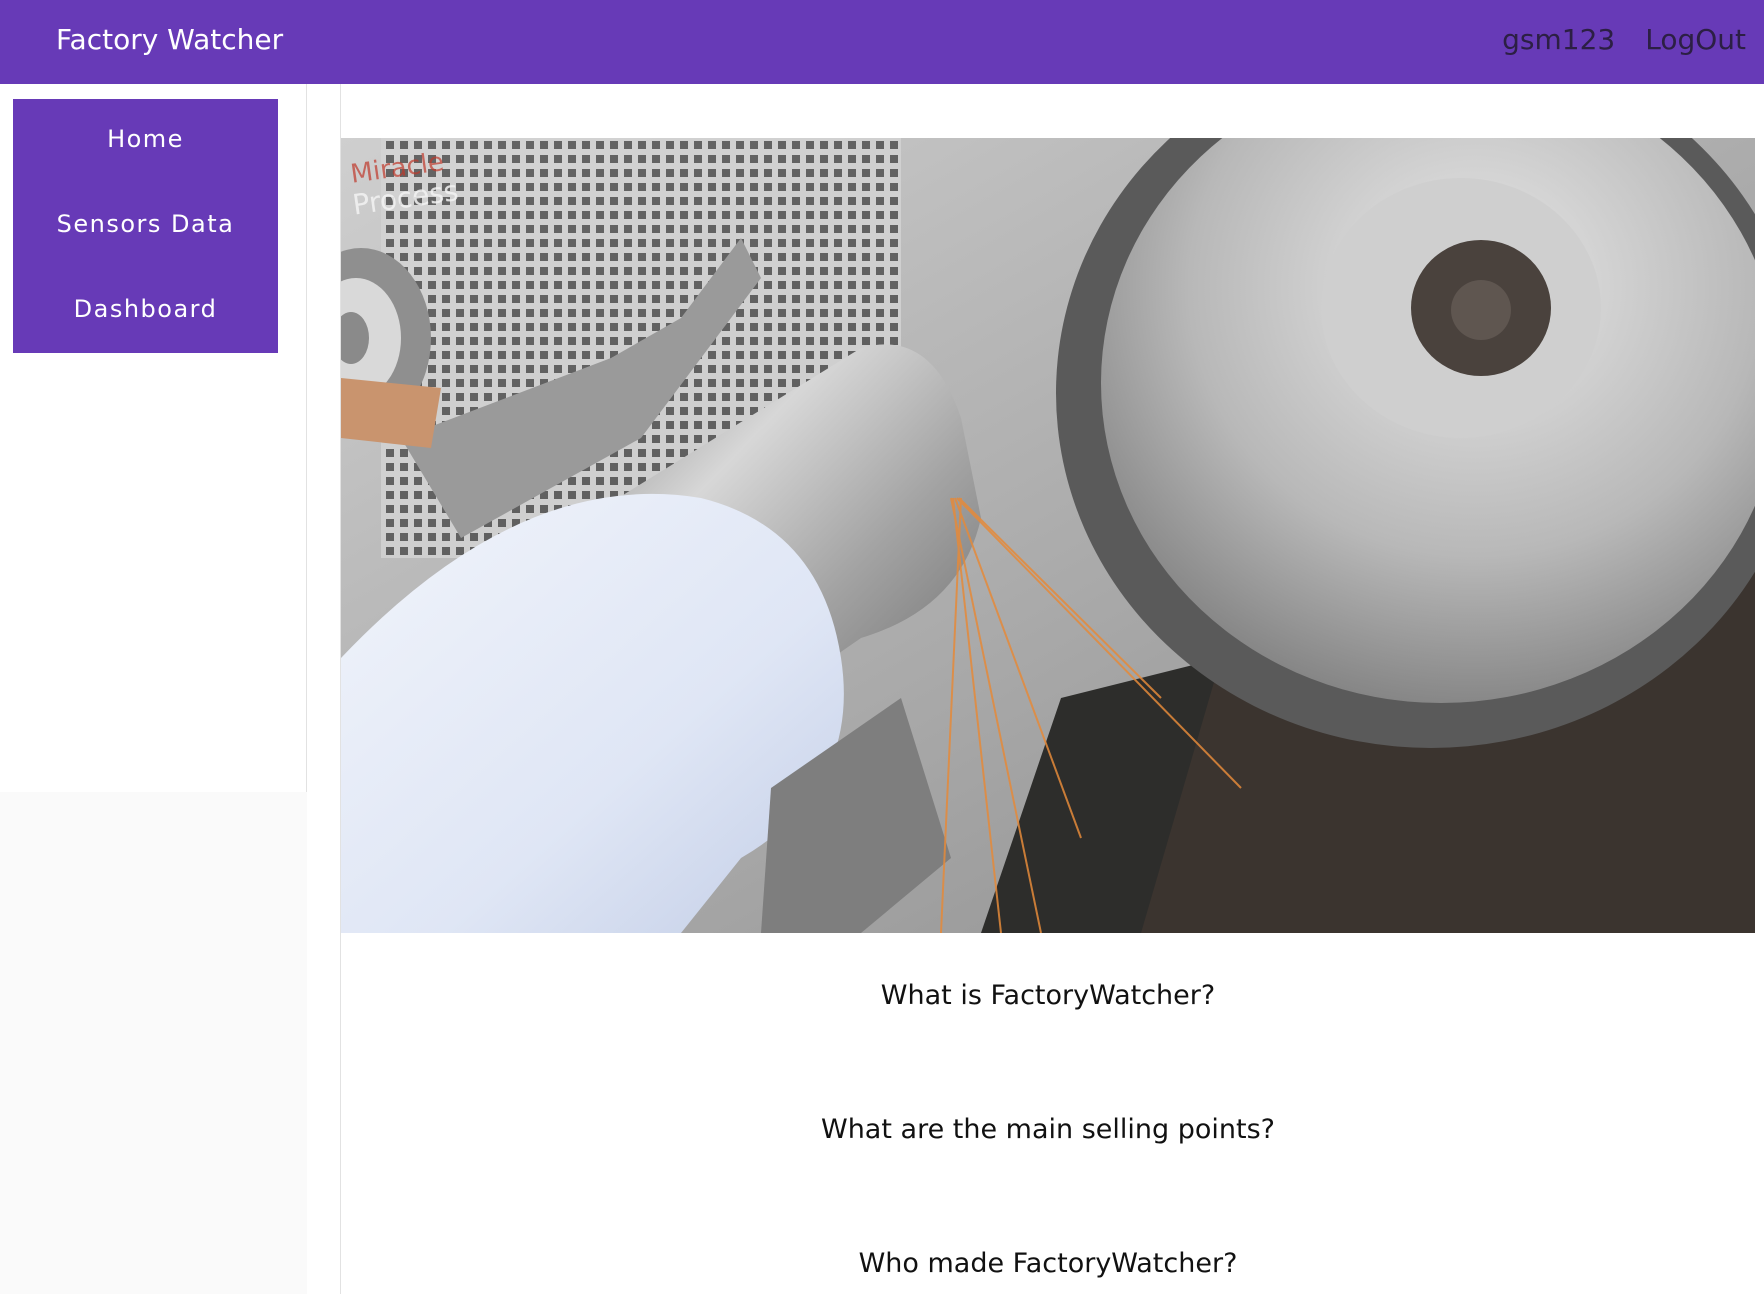 The width and height of the screenshot is (1764, 1294). I want to click on app-title: Factory Watcher, so click(169, 40).